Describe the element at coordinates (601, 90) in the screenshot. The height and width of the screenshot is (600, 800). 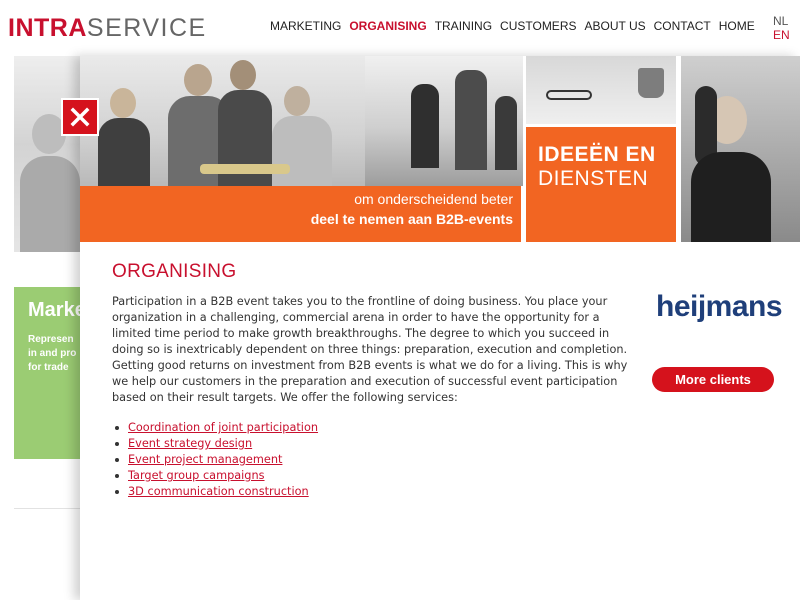
I see `photo-glasses-cup` at that location.